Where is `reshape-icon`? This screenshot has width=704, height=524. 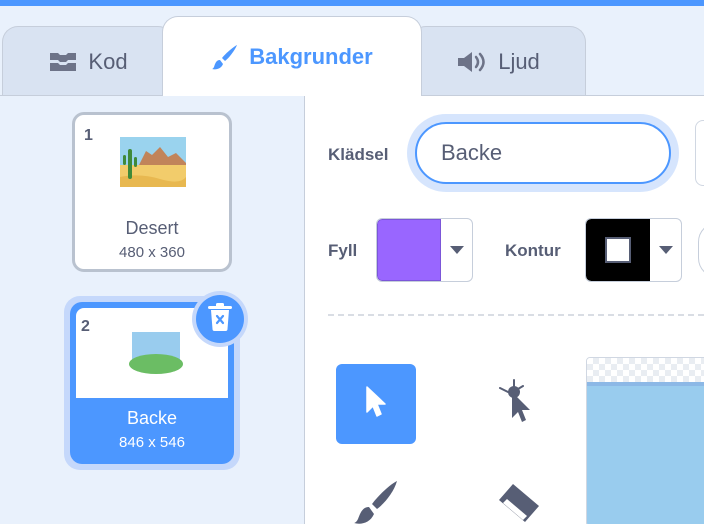 reshape-icon is located at coordinates (518, 404).